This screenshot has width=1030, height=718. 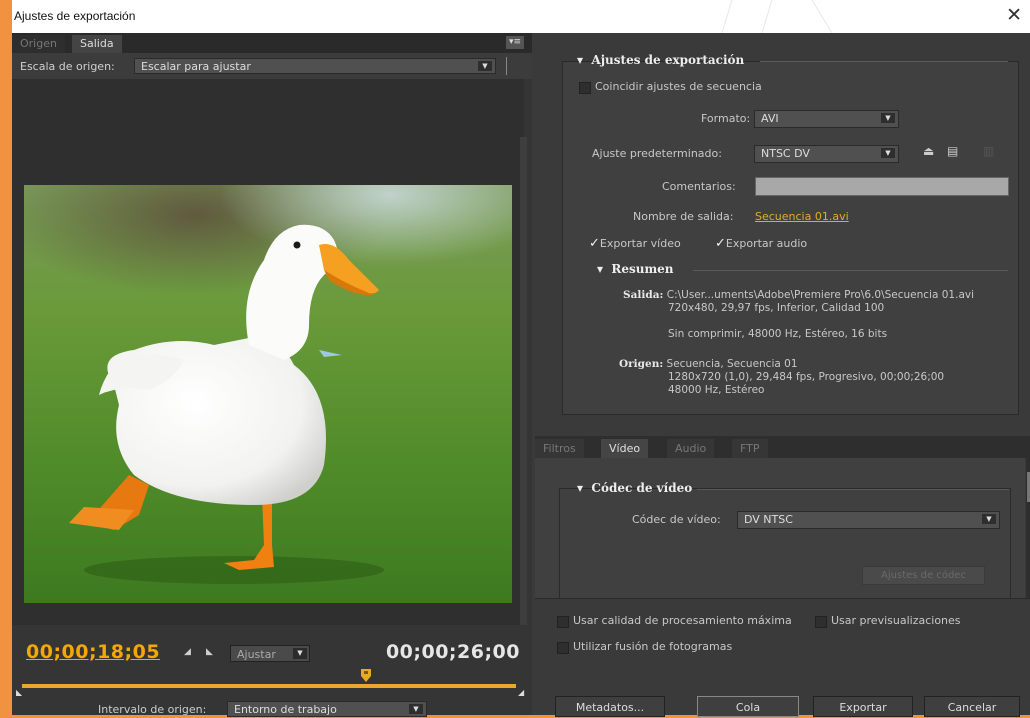 What do you see at coordinates (38, 44) in the screenshot?
I see `tab-origen: Origen` at bounding box center [38, 44].